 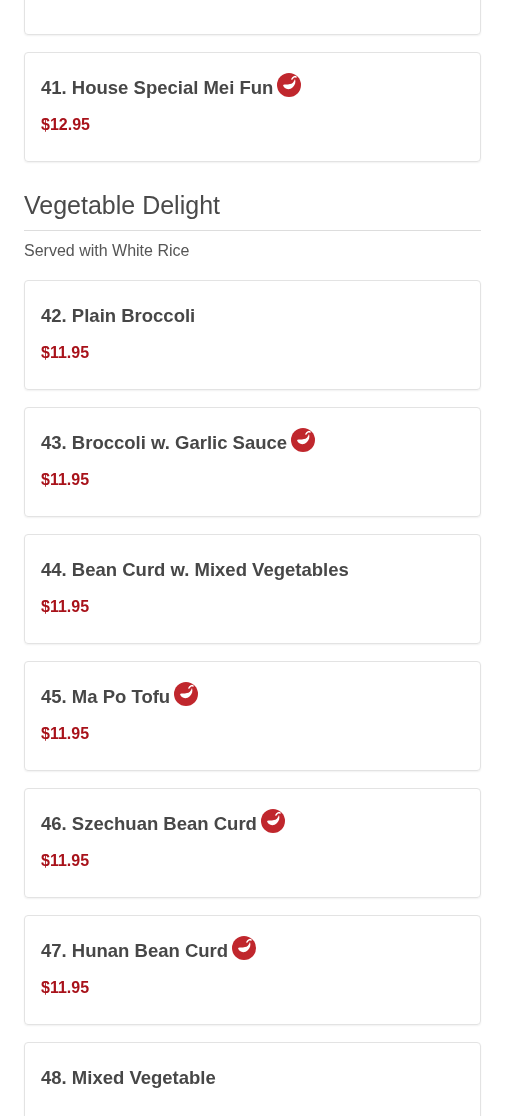 I want to click on item-name: 45. Ma Po Tofu, so click(x=106, y=697).